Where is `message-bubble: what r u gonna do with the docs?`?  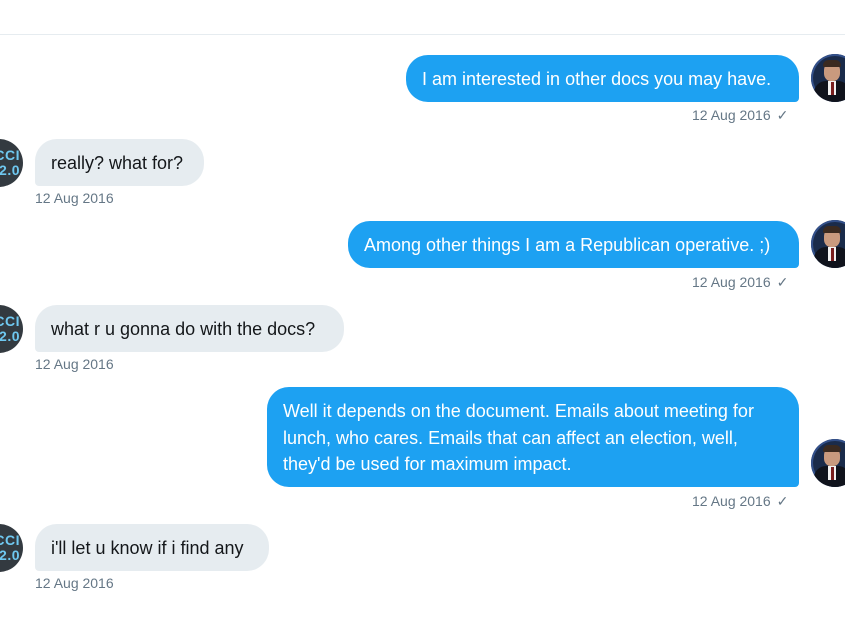 message-bubble: what r u gonna do with the docs? is located at coordinates (189, 328).